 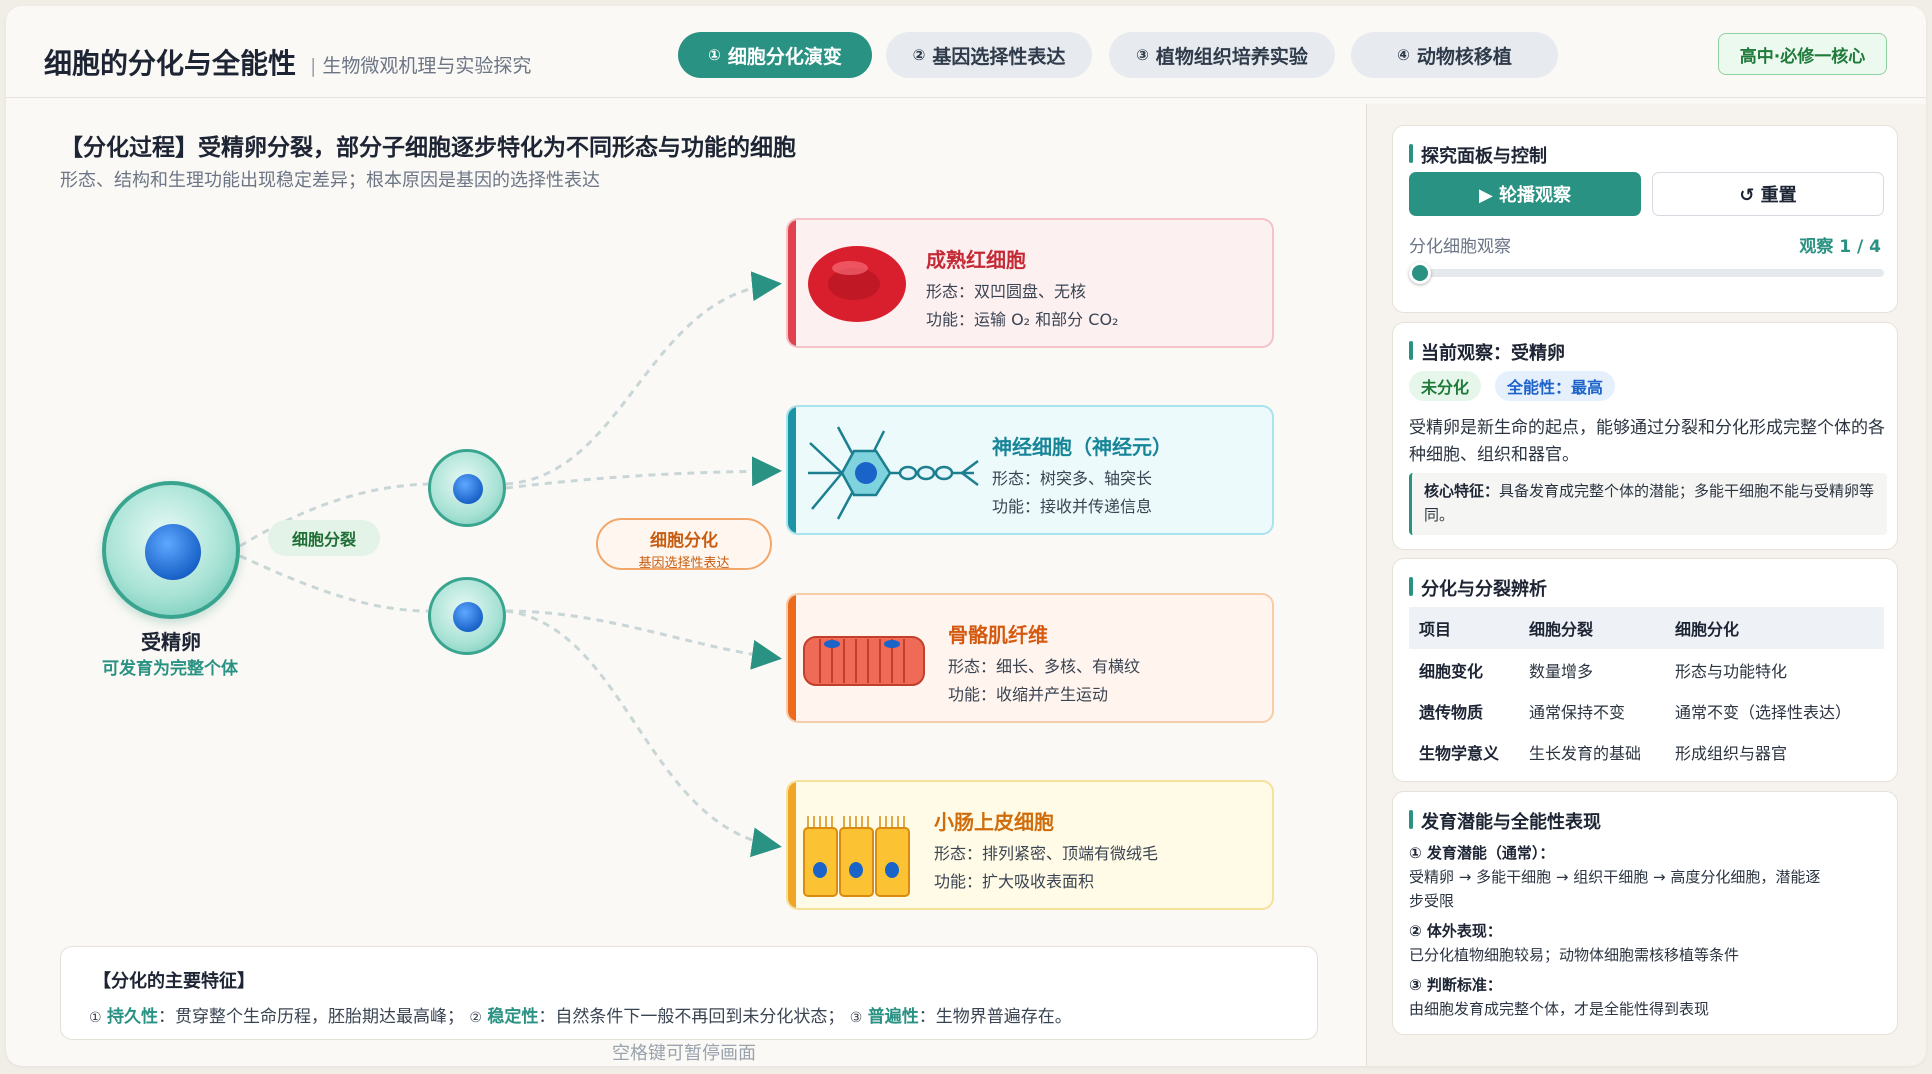 I want to click on potency-line: 已分化植物细胞较易；动物体细胞需核移植等条件, so click(x=1574, y=955).